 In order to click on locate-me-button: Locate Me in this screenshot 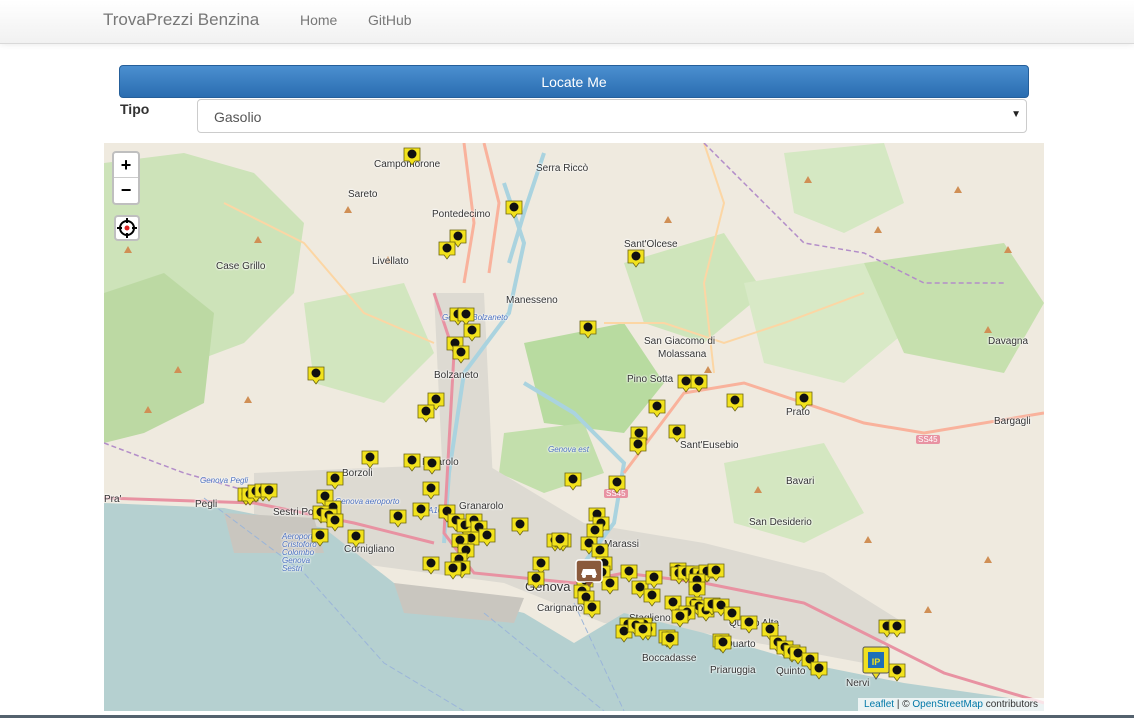, I will do `click(574, 81)`.